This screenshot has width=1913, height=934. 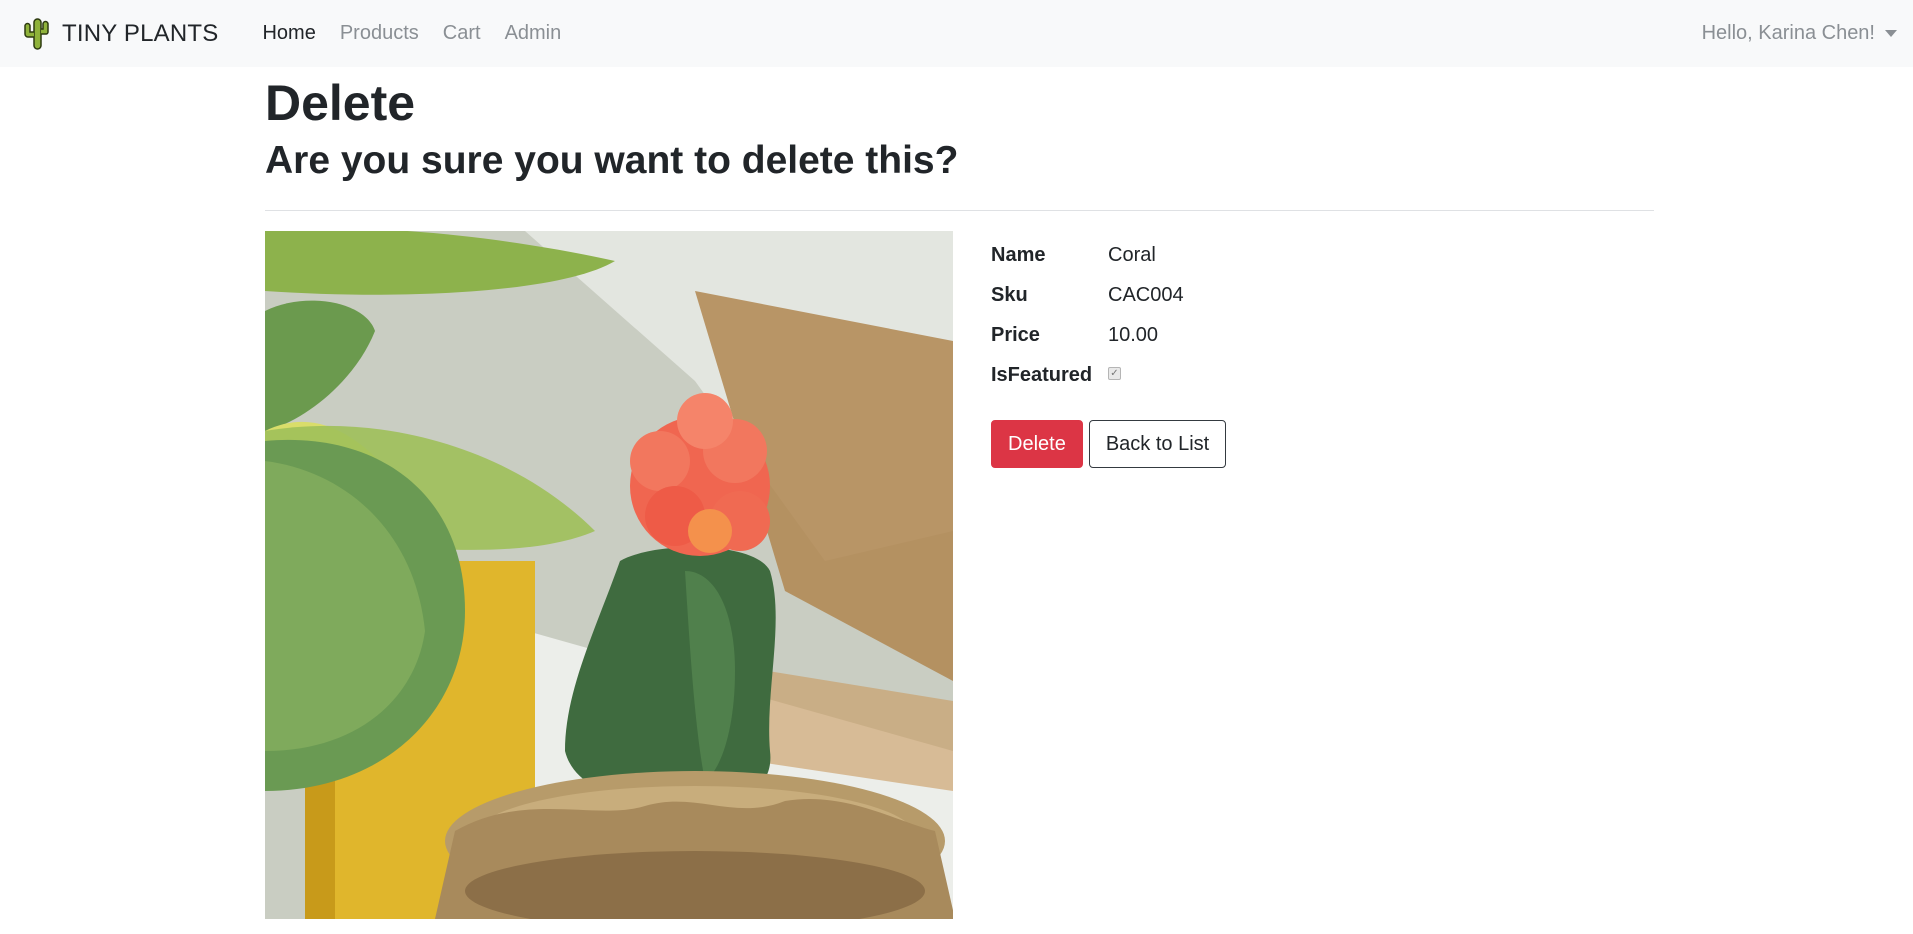 What do you see at coordinates (1132, 254) in the screenshot?
I see `field-value: Coral` at bounding box center [1132, 254].